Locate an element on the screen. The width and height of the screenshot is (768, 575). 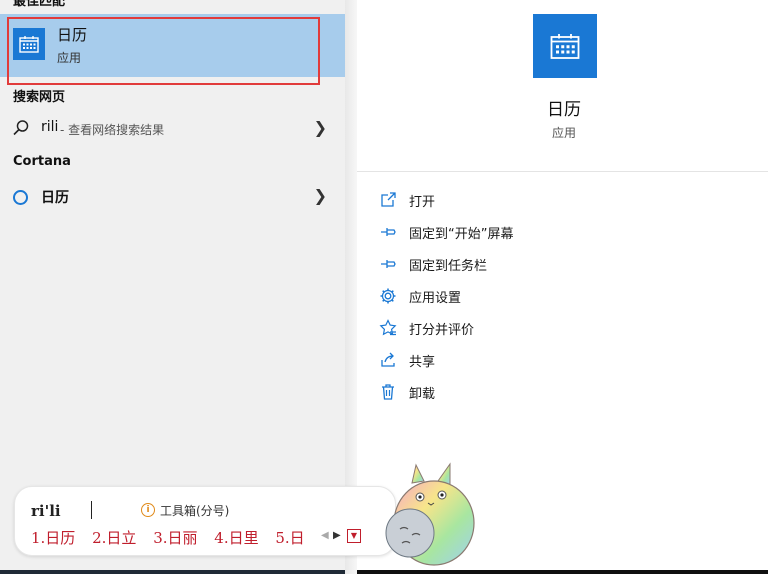
star-icon is located at coordinates (388, 328).